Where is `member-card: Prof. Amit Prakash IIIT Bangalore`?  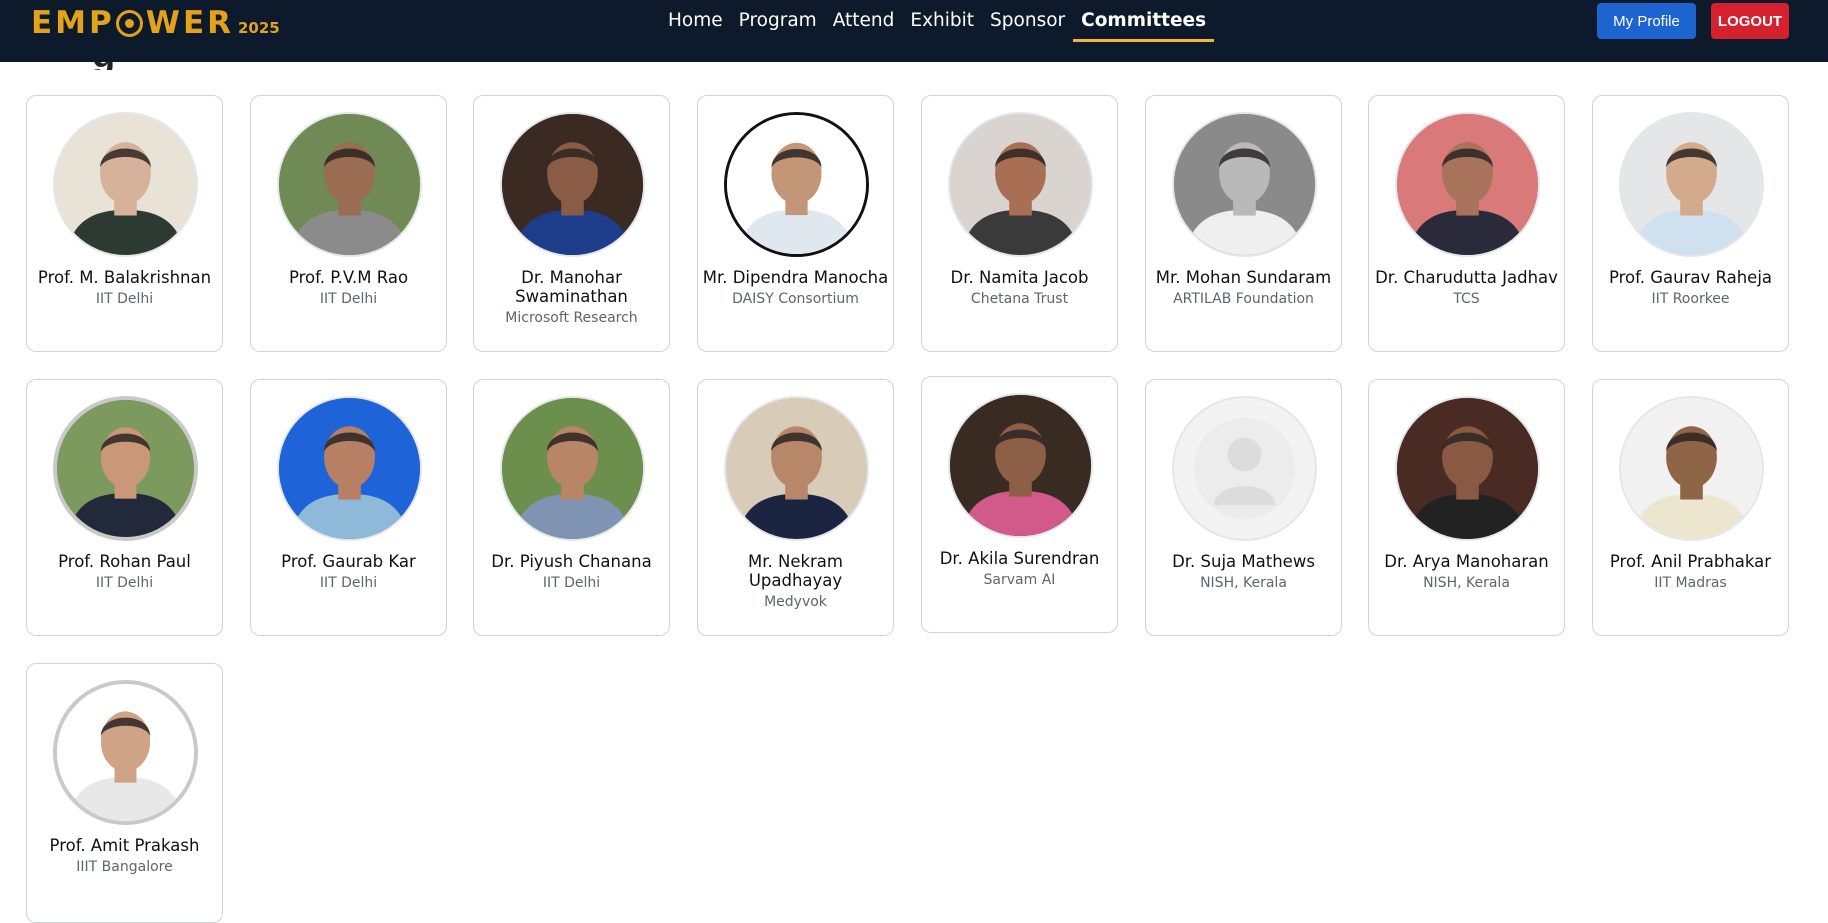
member-card: Prof. Amit Prakash IIIT Bangalore is located at coordinates (124, 793).